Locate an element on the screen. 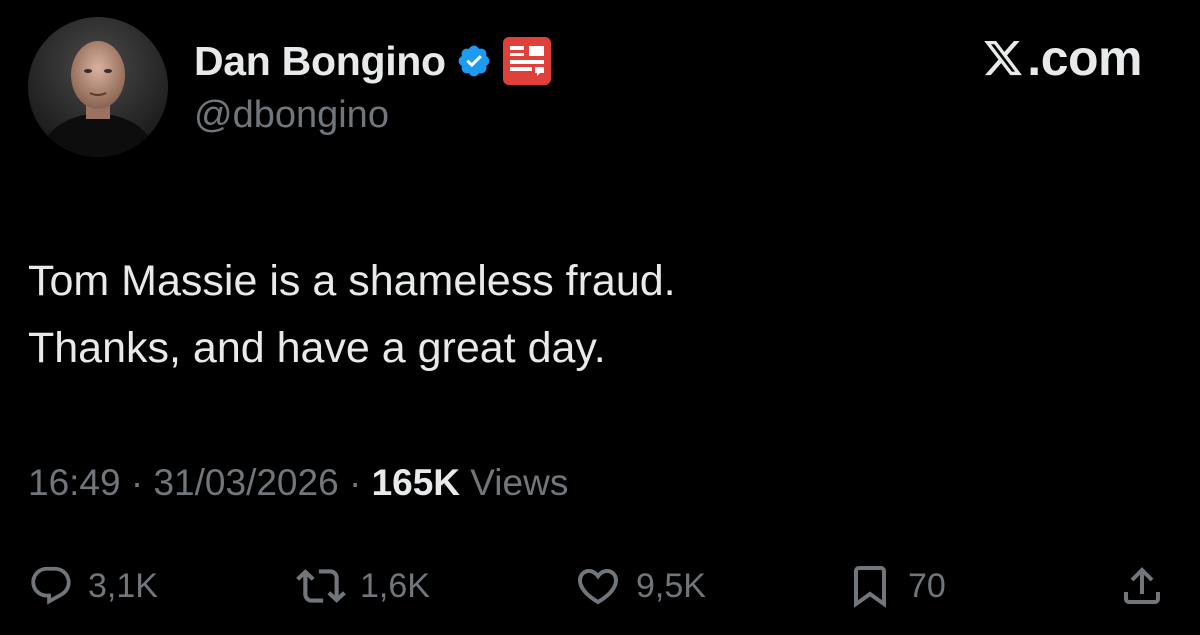 The image size is (1200, 635). share-button is located at coordinates (1149, 586).